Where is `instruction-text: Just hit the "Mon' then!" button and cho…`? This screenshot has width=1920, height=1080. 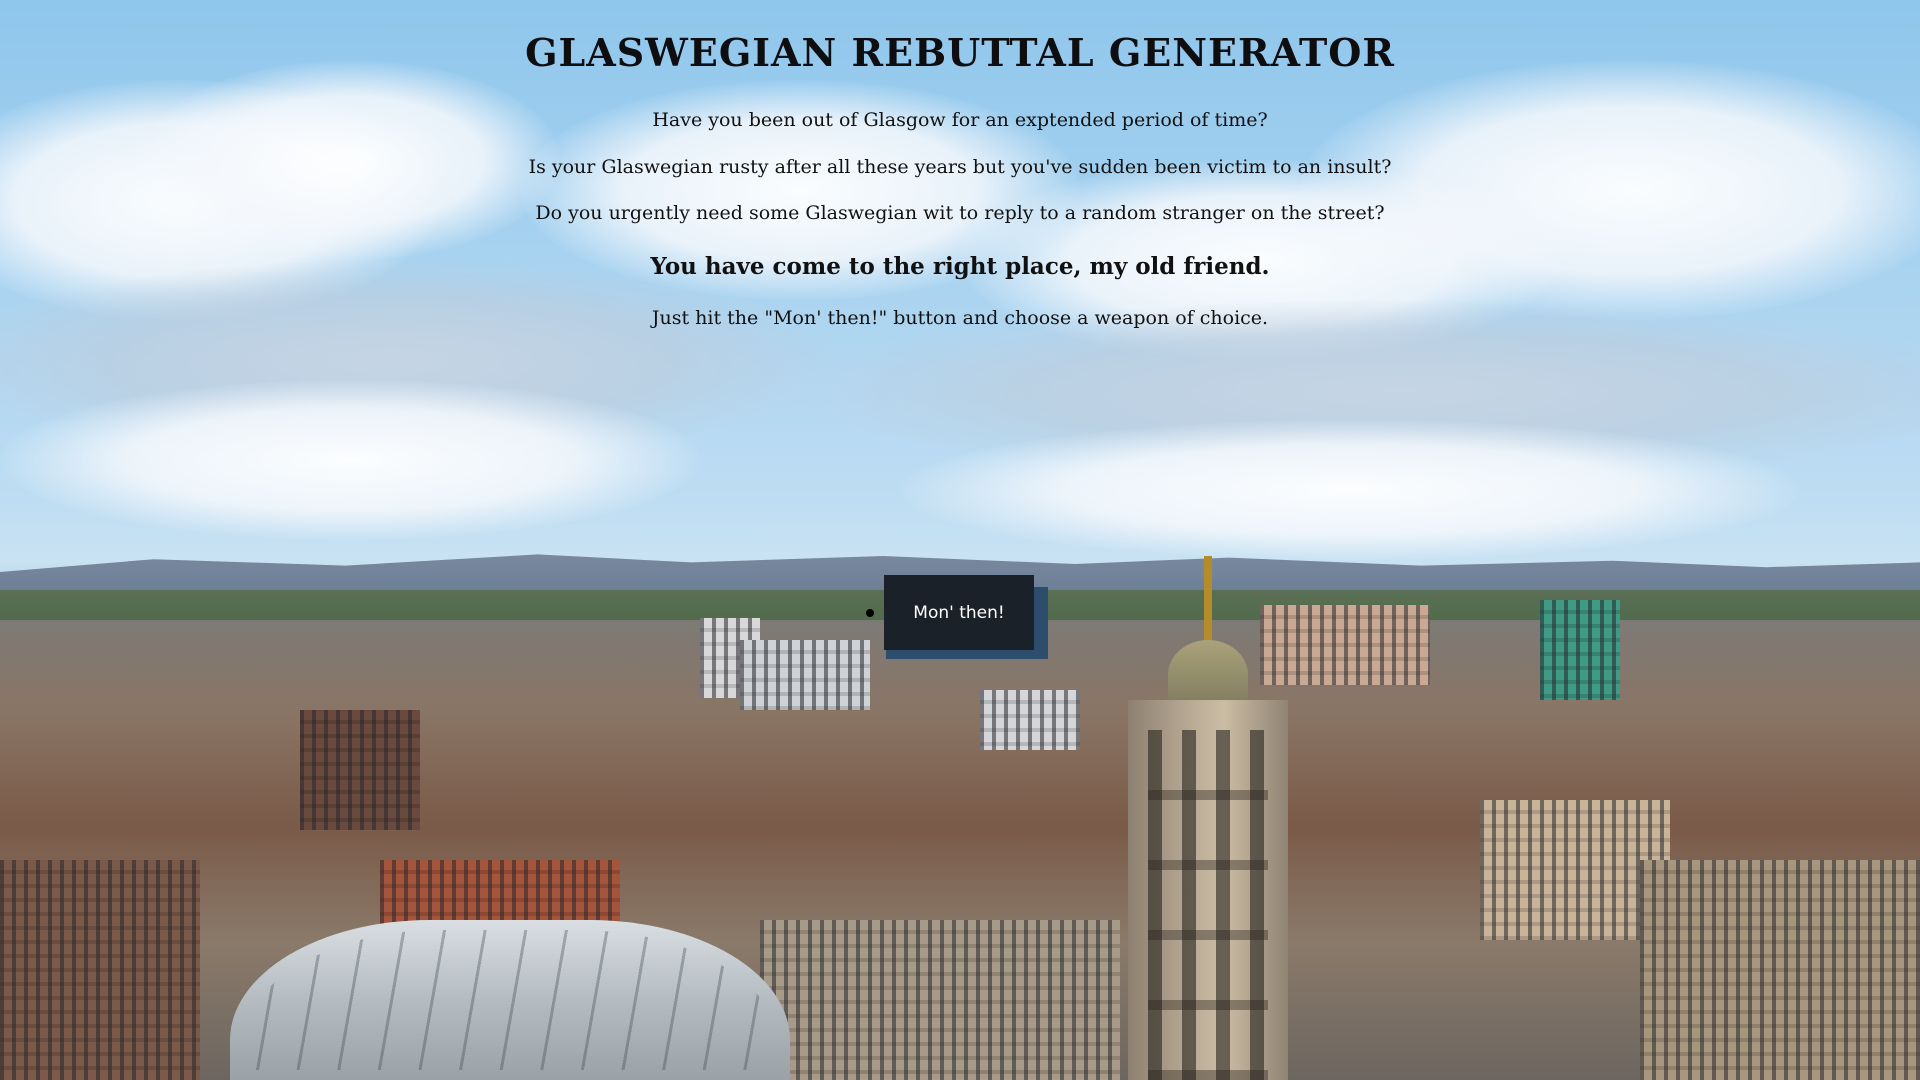
instruction-text: Just hit the "Mon' then!" button and cho… is located at coordinates (960, 318).